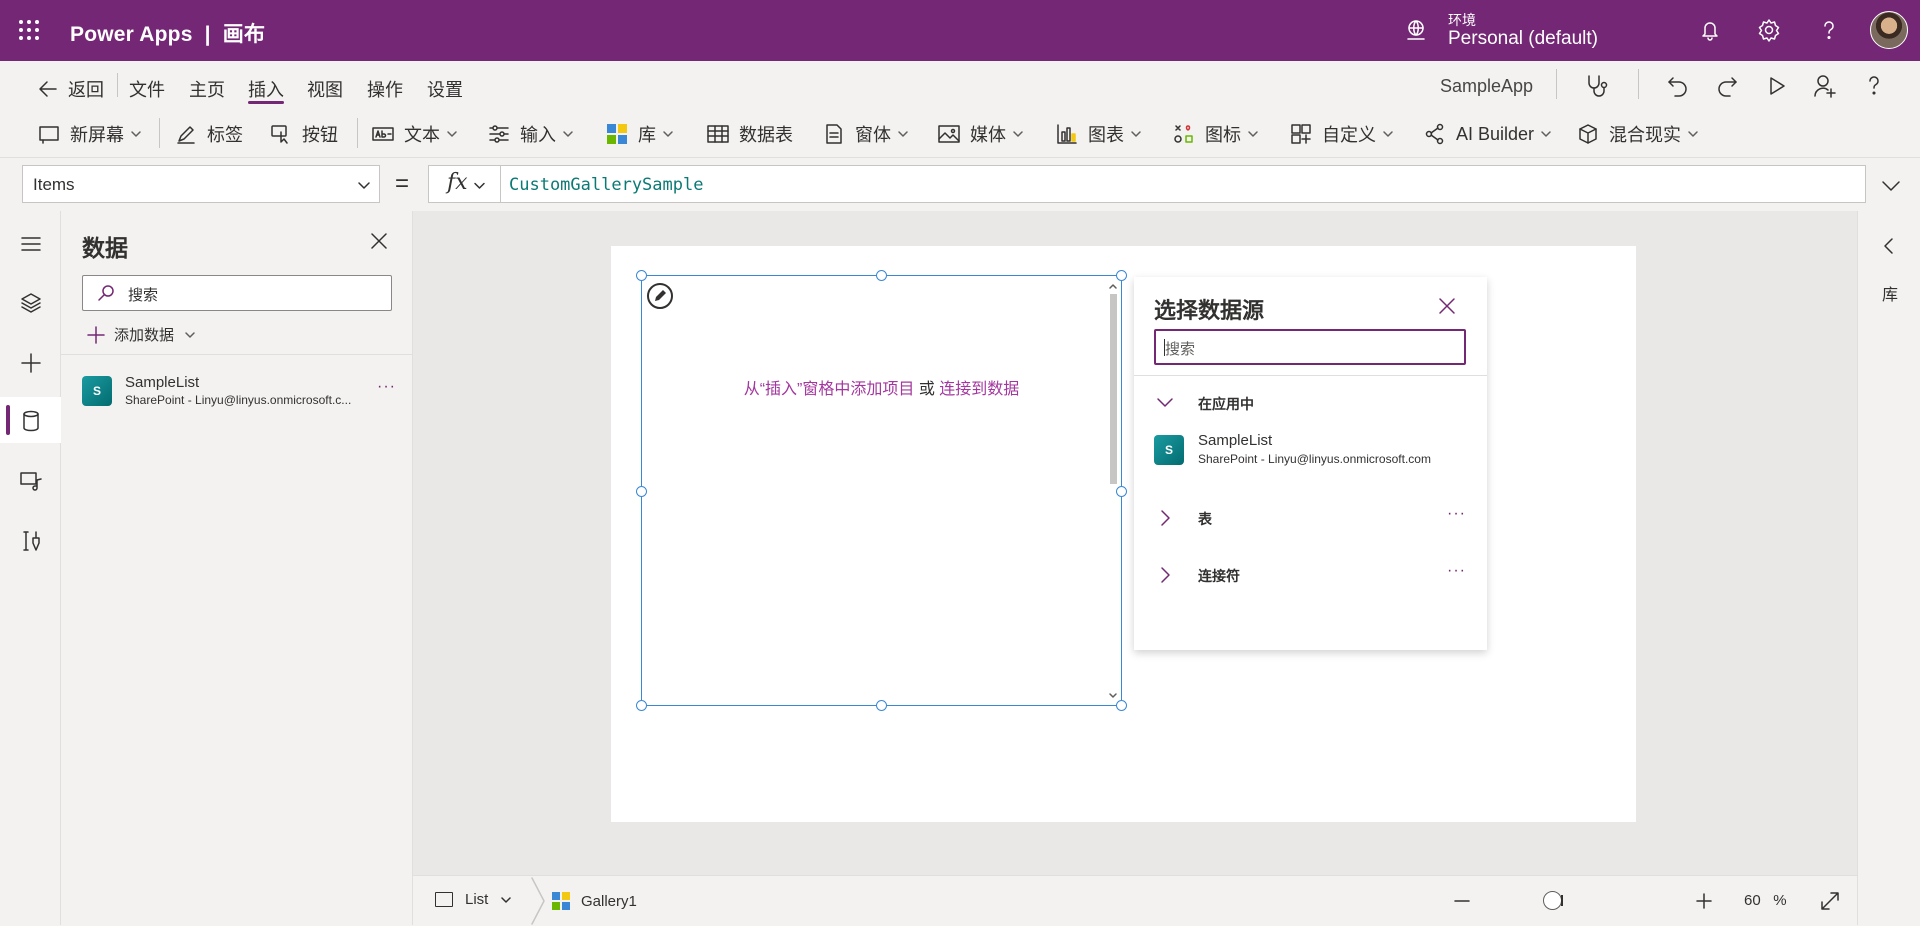 The image size is (1920, 926). Describe the element at coordinates (960, 84) in the screenshot. I see `menu-bar: 返回 文件 主页 插入 视图 操作 设置 SampleApp` at that location.